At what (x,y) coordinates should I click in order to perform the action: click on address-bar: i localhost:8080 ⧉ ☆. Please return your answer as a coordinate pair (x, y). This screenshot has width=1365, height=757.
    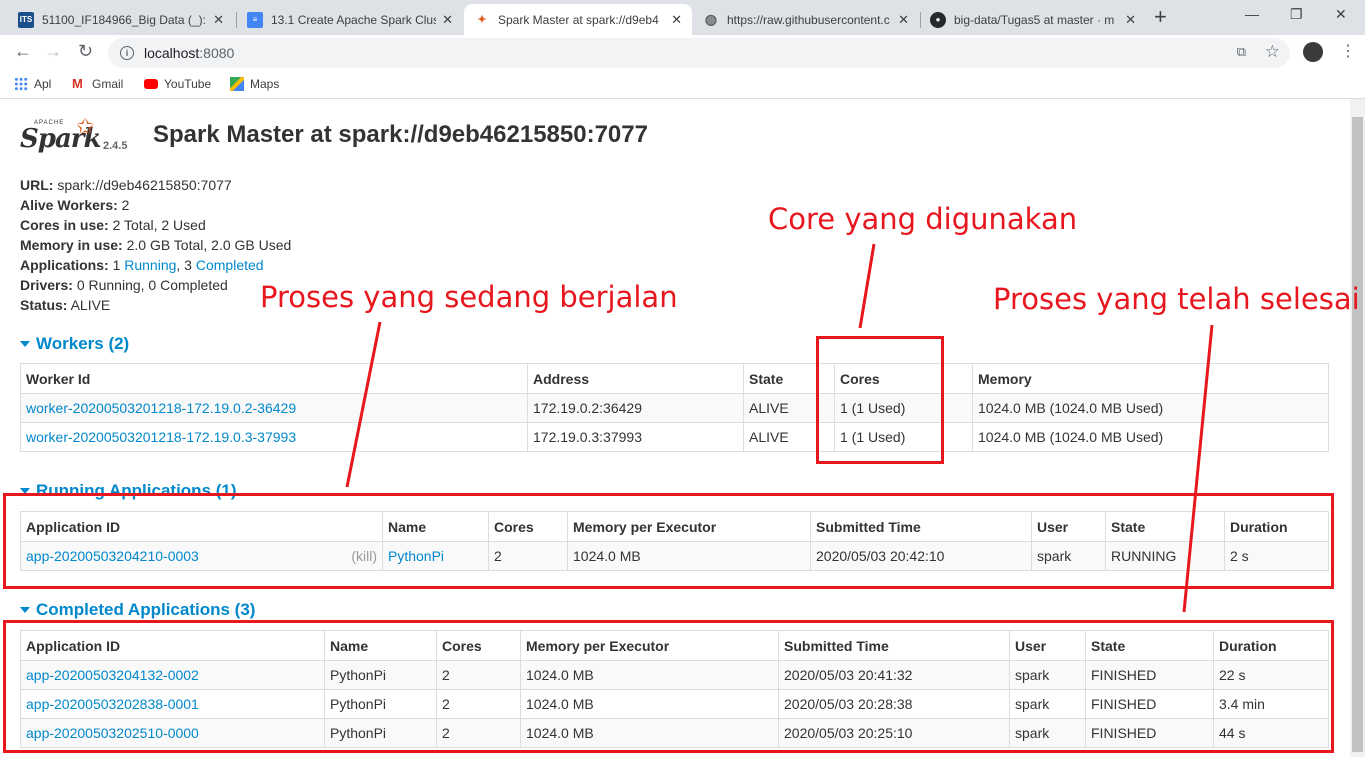
    Looking at the image, I should click on (699, 53).